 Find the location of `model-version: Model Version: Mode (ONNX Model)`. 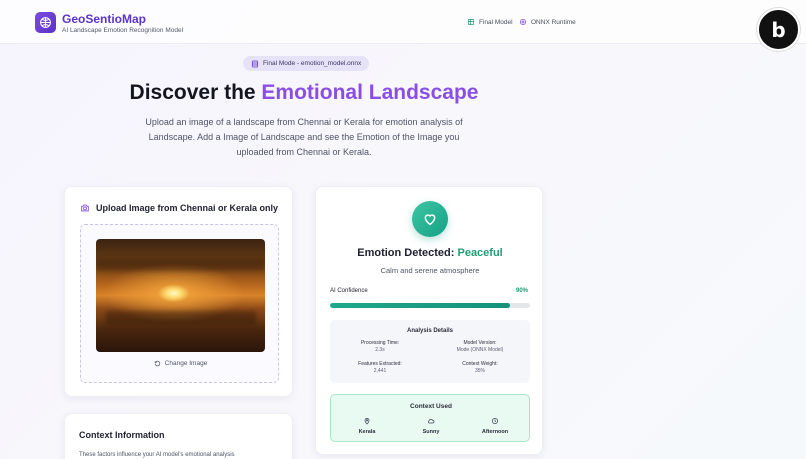

model-version: Model Version: Mode (ONNX Model) is located at coordinates (480, 347).